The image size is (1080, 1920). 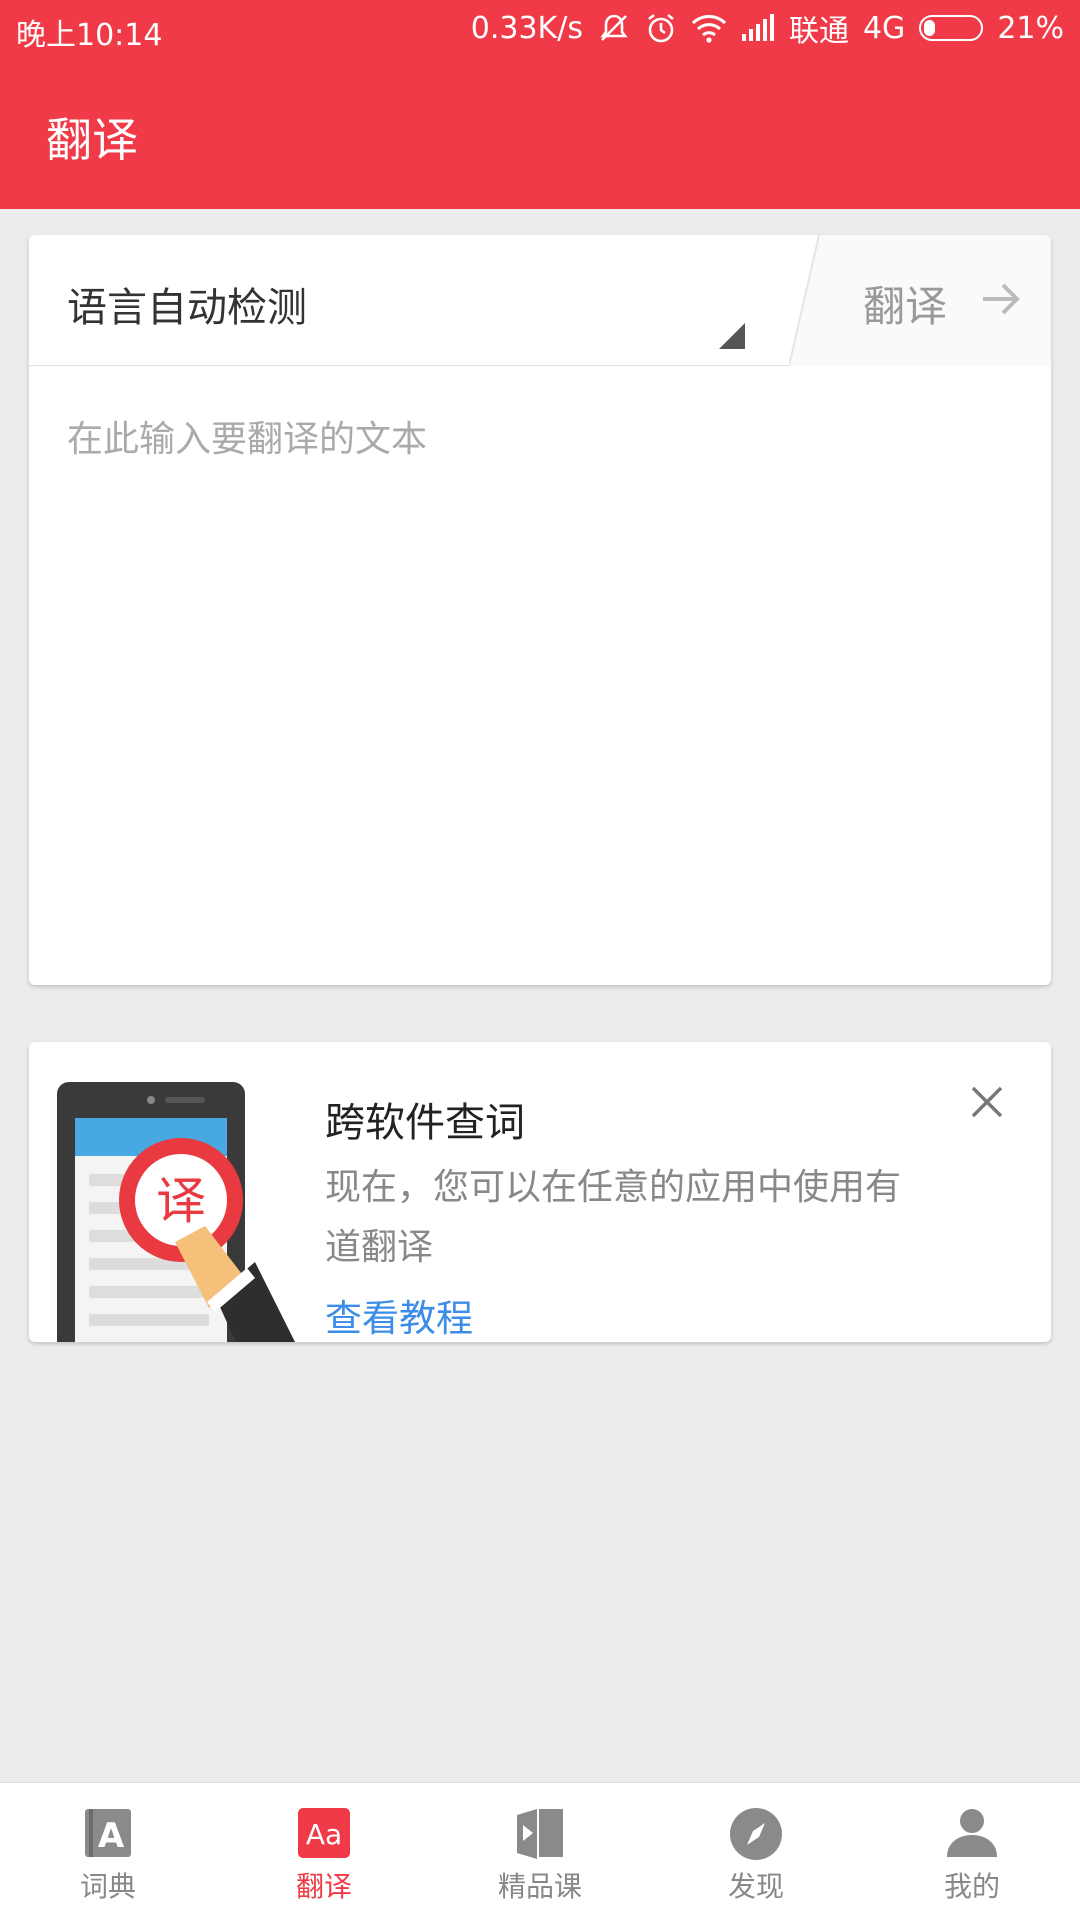 I want to click on phone-tap-illustration-icon: 译, so click(x=176, y=1212).